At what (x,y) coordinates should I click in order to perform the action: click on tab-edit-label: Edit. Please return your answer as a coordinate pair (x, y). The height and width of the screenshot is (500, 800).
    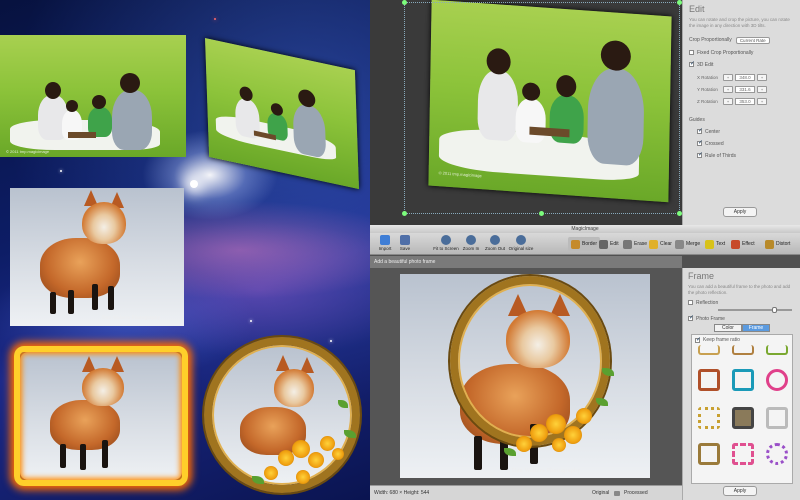
    Looking at the image, I should click on (614, 244).